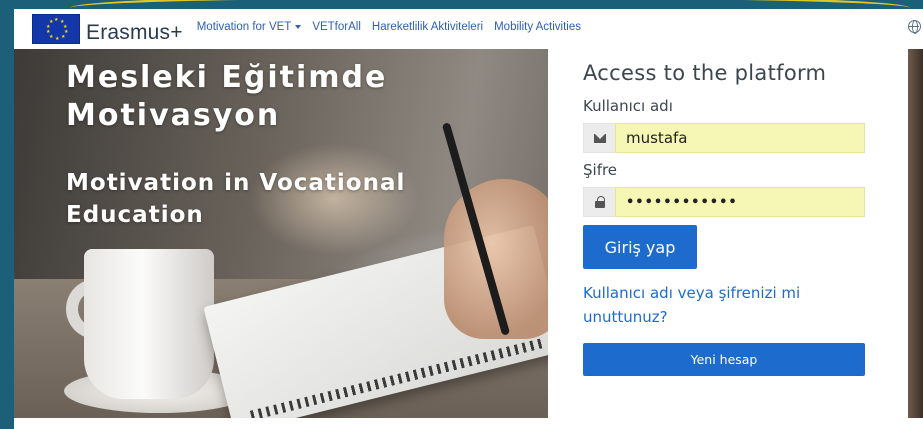 The image size is (923, 429). I want to click on envelope-icon, so click(599, 138).